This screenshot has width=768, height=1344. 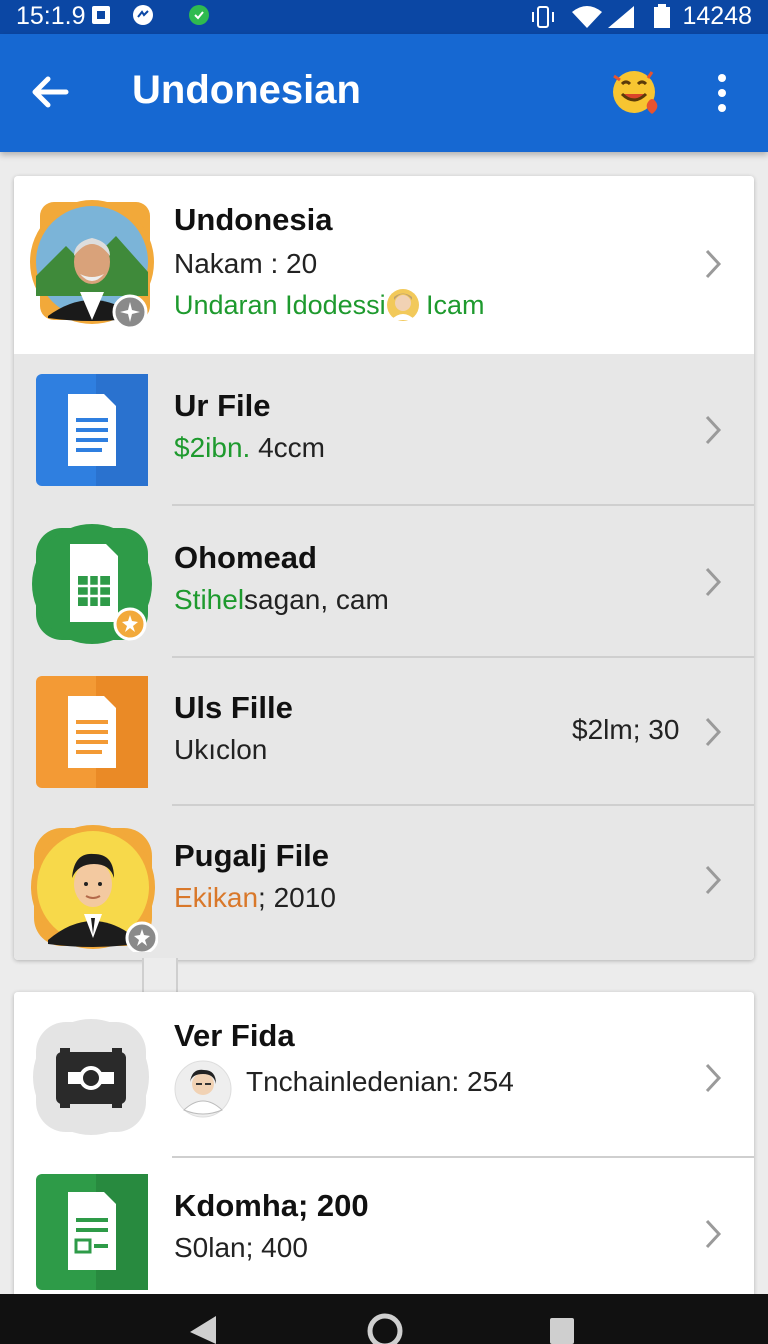 What do you see at coordinates (212, 447) in the screenshot?
I see `item-subtitle-highlight: $2ibn.` at bounding box center [212, 447].